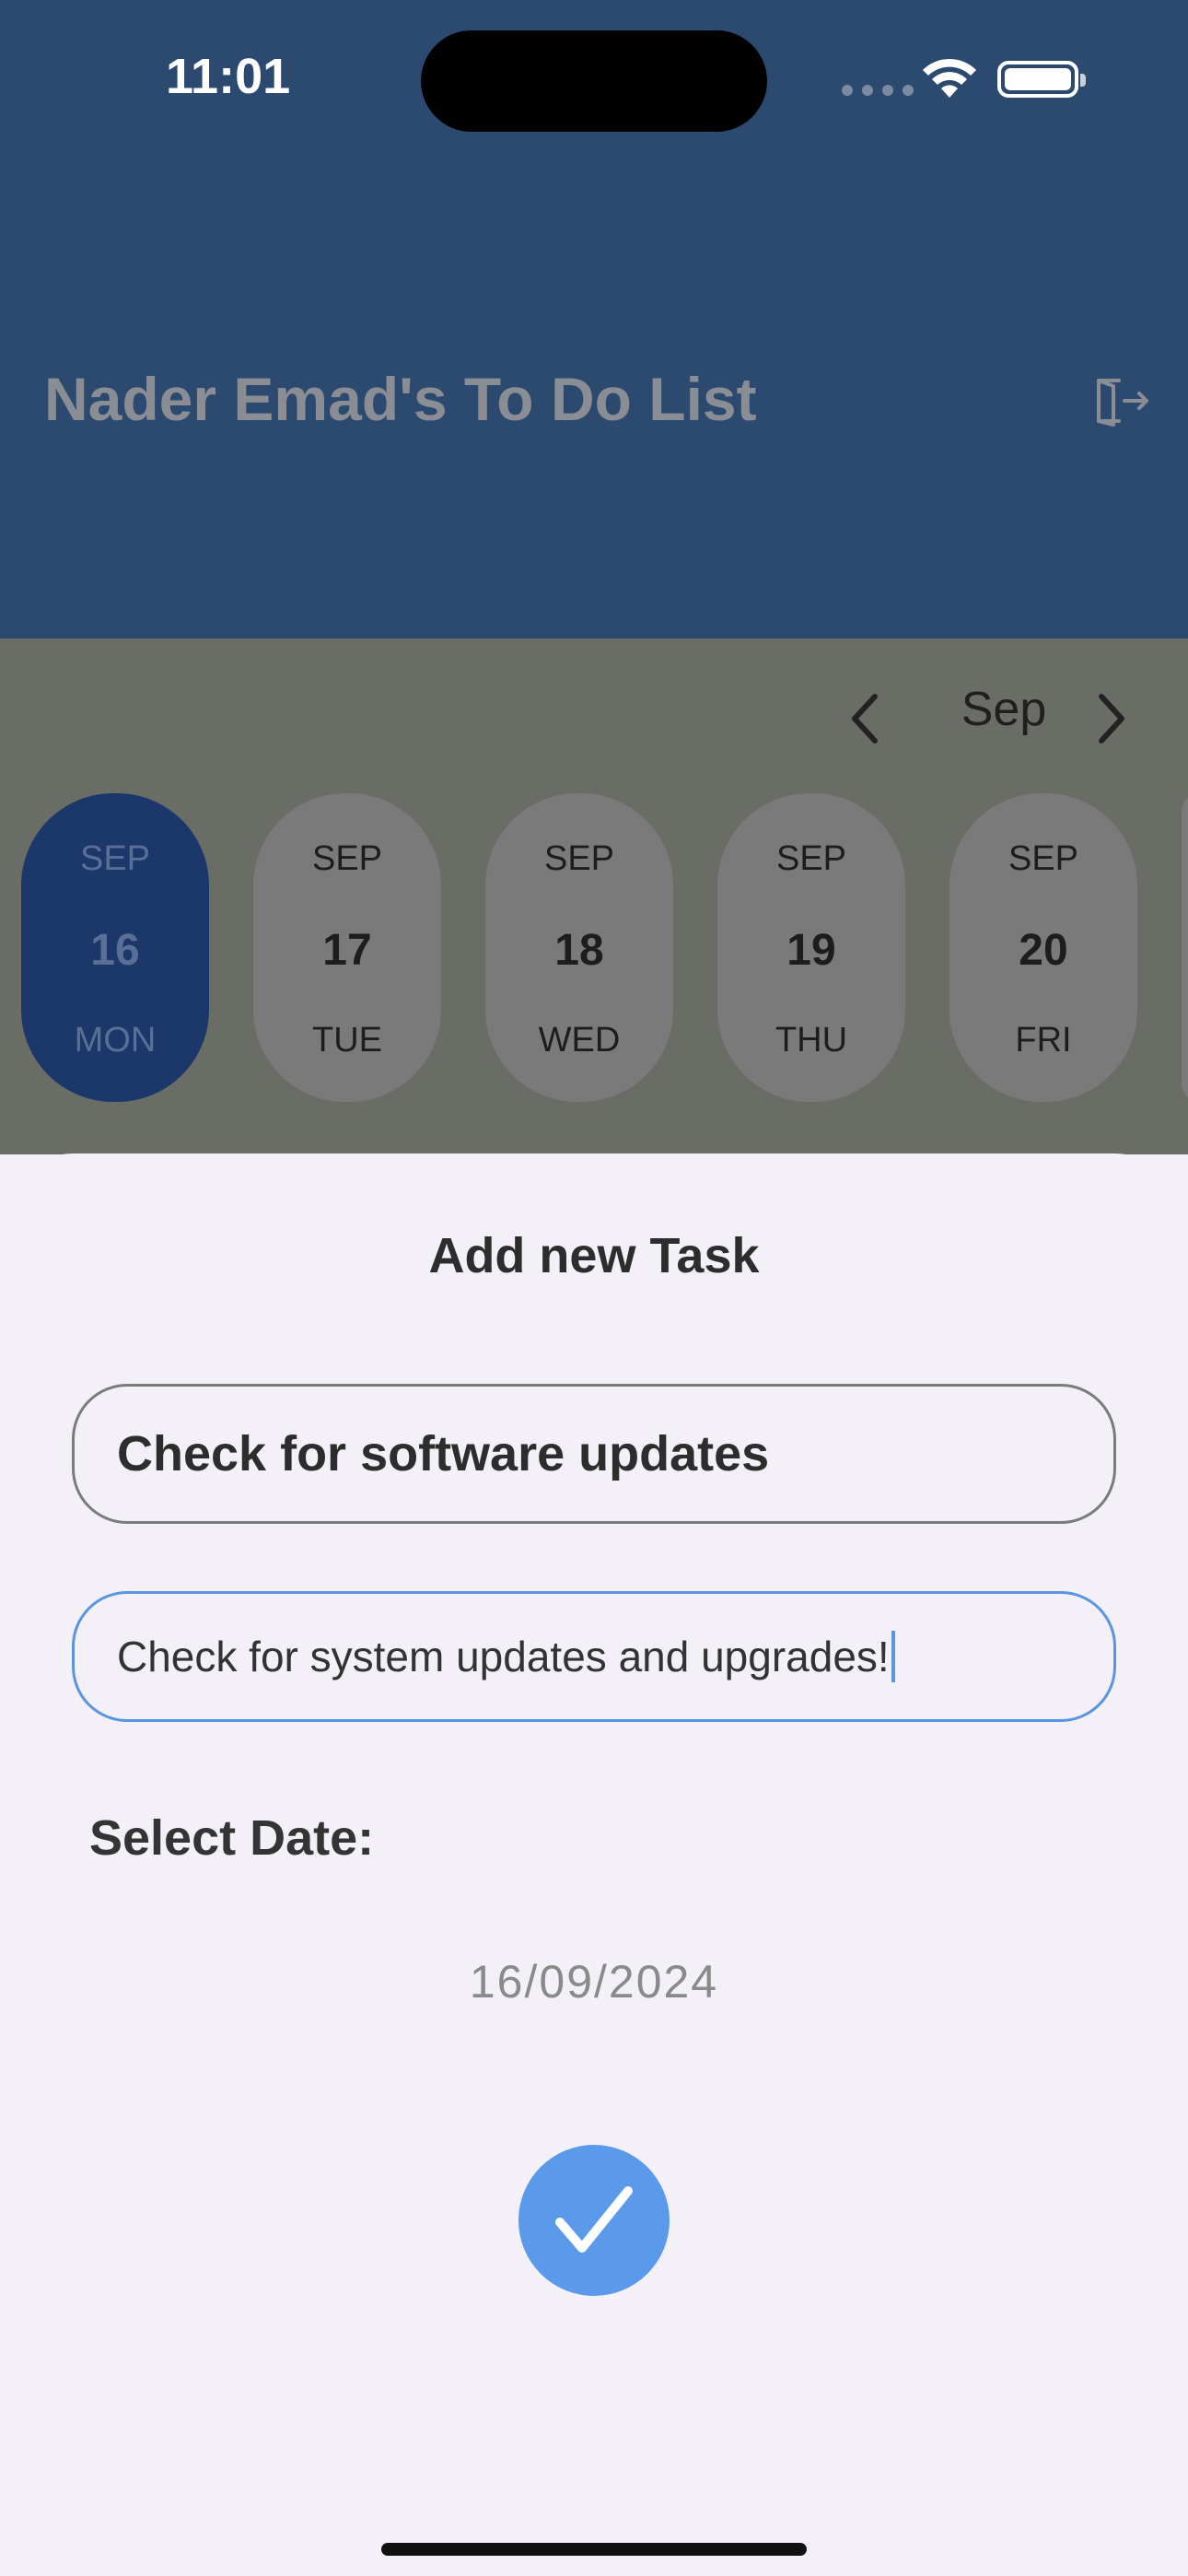 This screenshot has height=2576, width=1188. What do you see at coordinates (115, 1040) in the screenshot?
I see `day-weekday: MON` at bounding box center [115, 1040].